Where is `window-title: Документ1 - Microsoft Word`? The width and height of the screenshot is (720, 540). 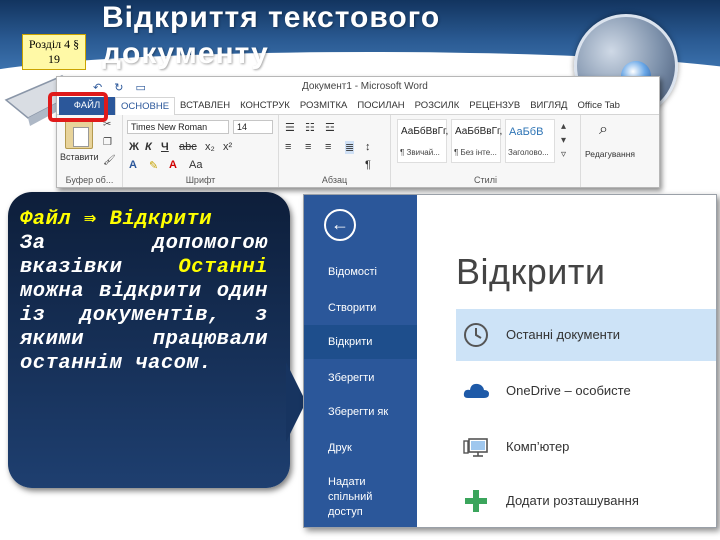 window-title: Документ1 - Microsoft Word is located at coordinates (365, 86).